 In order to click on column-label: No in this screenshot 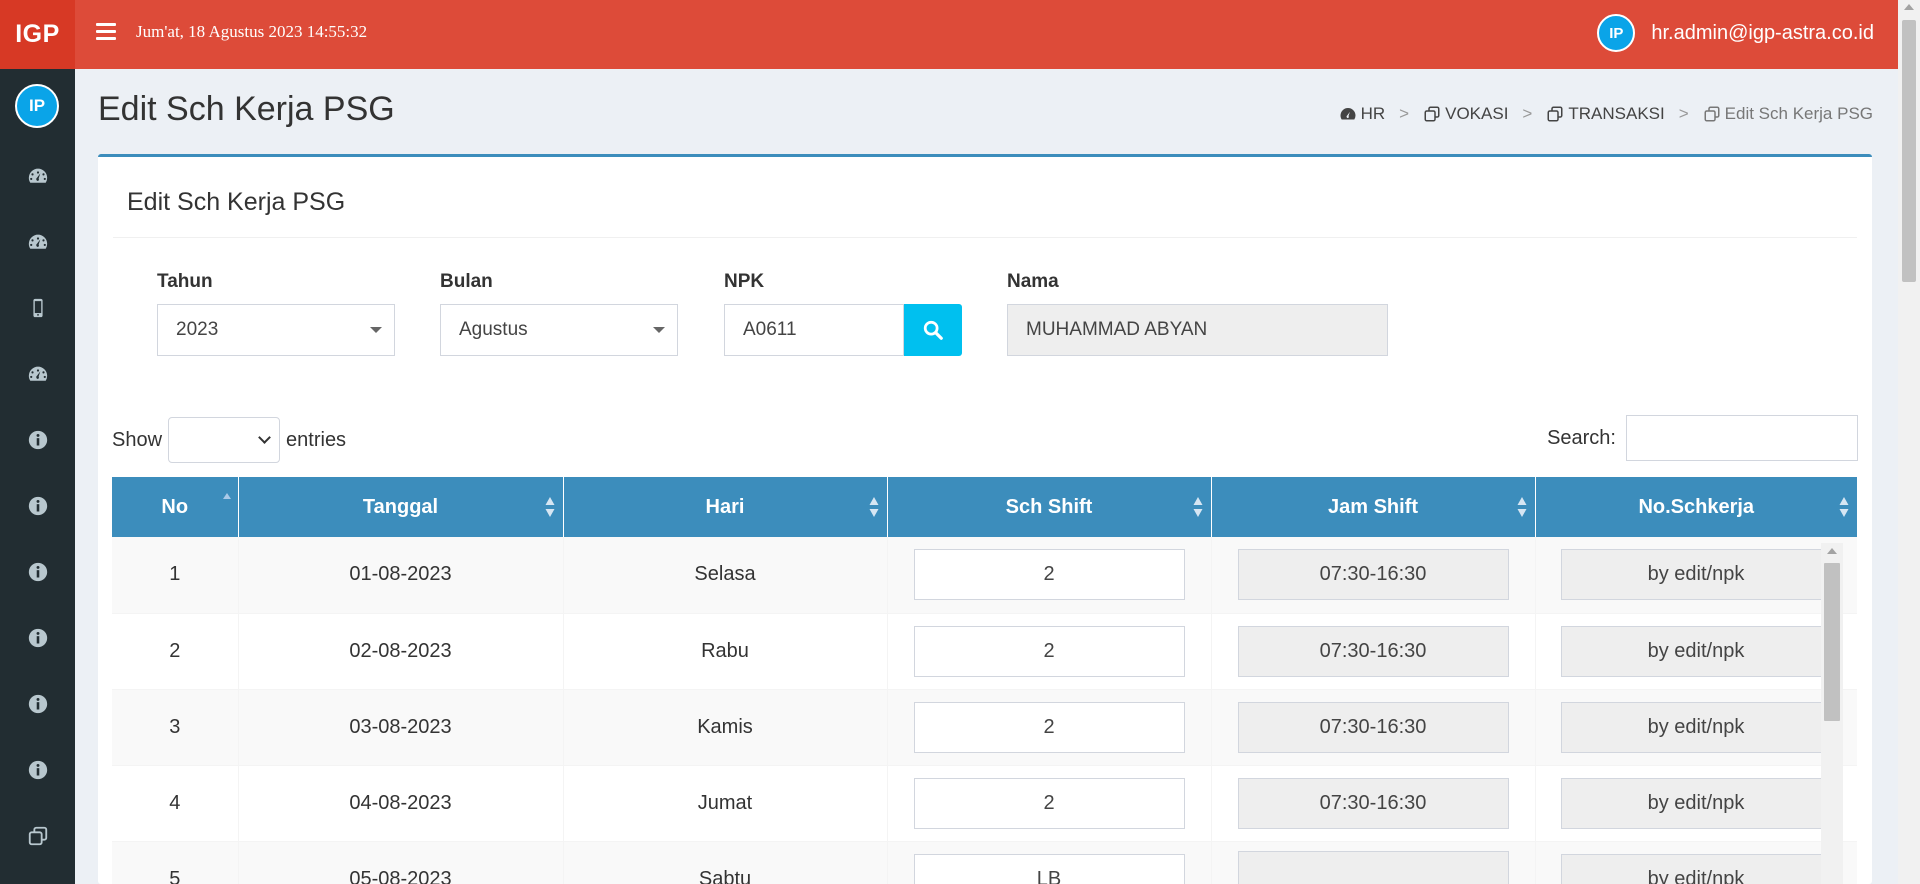, I will do `click(175, 506)`.